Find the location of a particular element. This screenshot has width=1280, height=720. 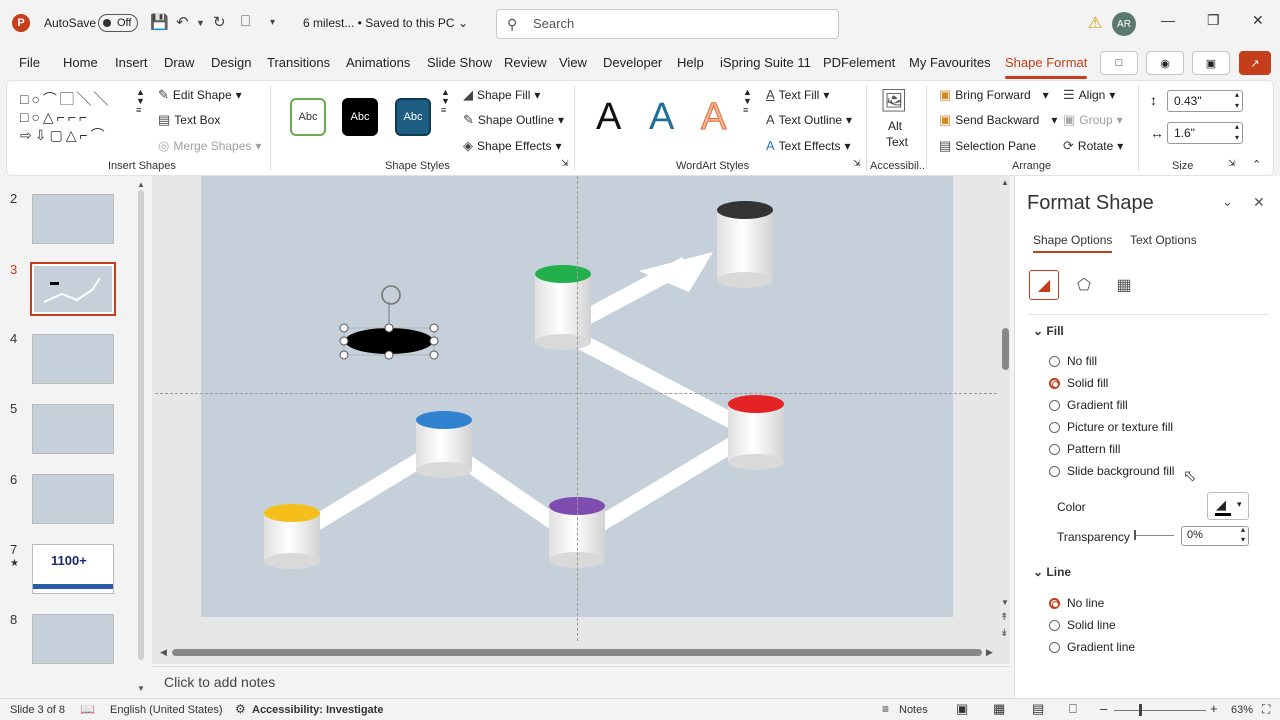

accessibility-status: Accessibility: Investigate is located at coordinates (317, 710).